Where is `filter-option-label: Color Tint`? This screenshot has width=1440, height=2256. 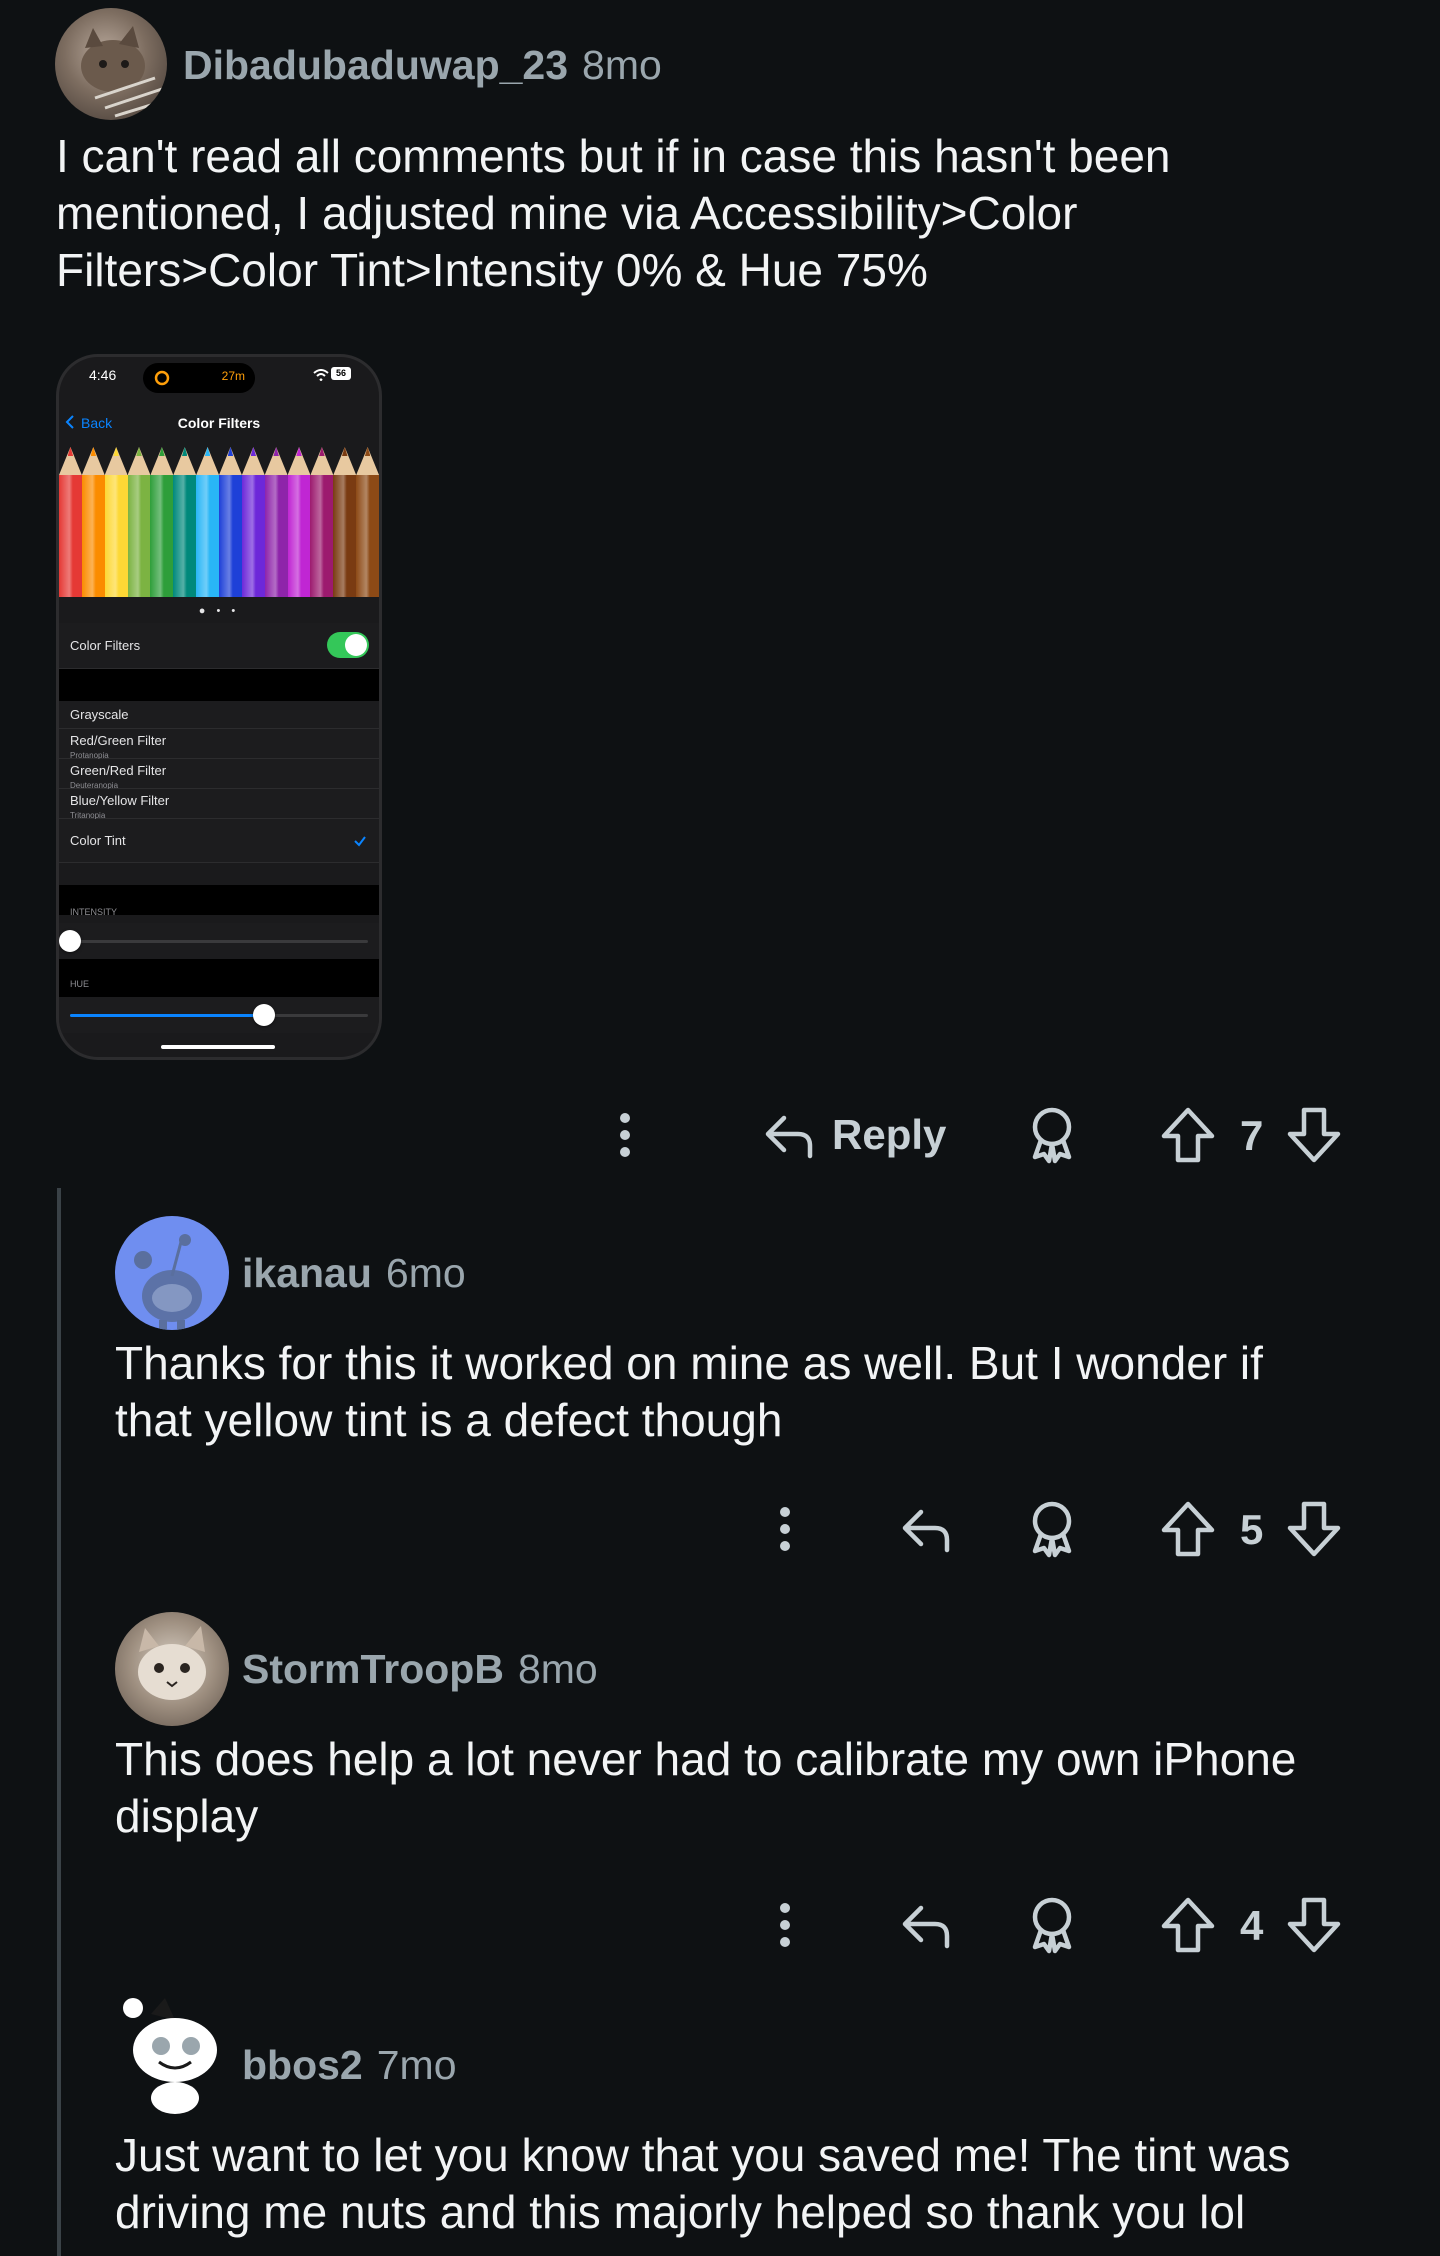
filter-option-label: Color Tint is located at coordinates (98, 840).